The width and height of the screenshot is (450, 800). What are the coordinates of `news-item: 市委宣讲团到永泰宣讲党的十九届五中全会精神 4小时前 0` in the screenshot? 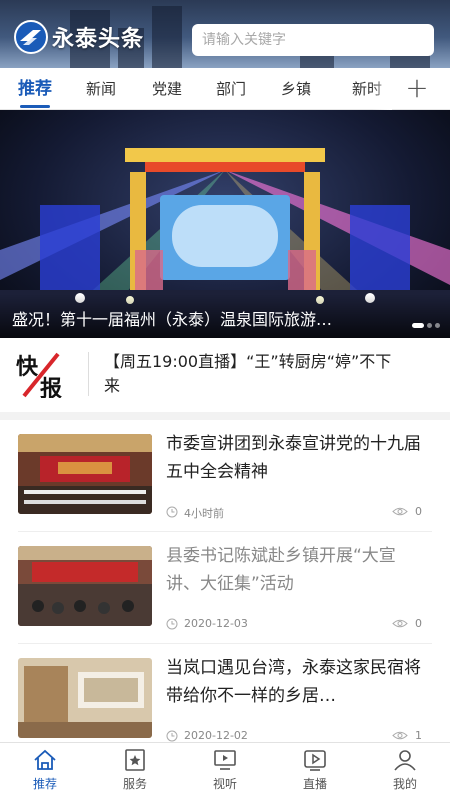 It's located at (225, 476).